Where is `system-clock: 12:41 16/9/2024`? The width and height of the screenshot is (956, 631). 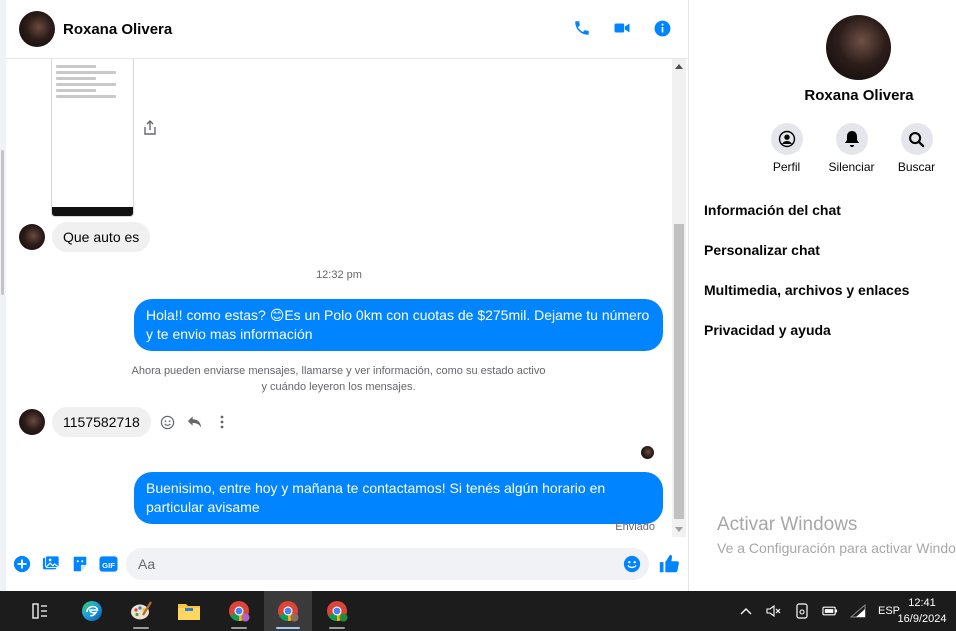 system-clock: 12:41 16/9/2024 is located at coordinates (922, 611).